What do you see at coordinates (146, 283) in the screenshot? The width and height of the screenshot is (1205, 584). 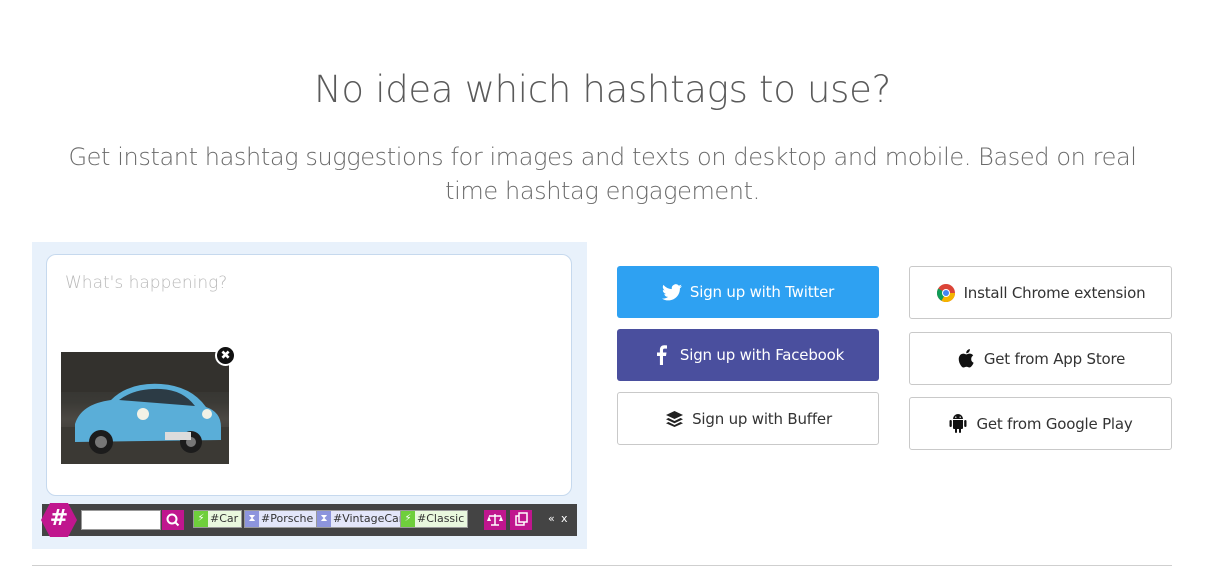 I see `composer-placeholder: What's happening?` at bounding box center [146, 283].